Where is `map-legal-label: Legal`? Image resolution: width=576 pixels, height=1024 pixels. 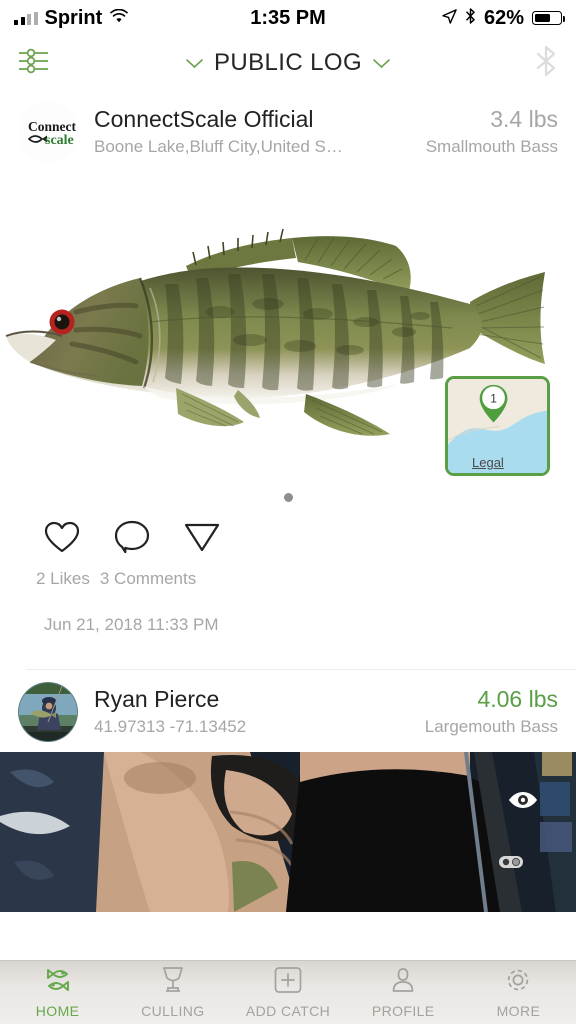
map-legal-label: Legal is located at coordinates (488, 462).